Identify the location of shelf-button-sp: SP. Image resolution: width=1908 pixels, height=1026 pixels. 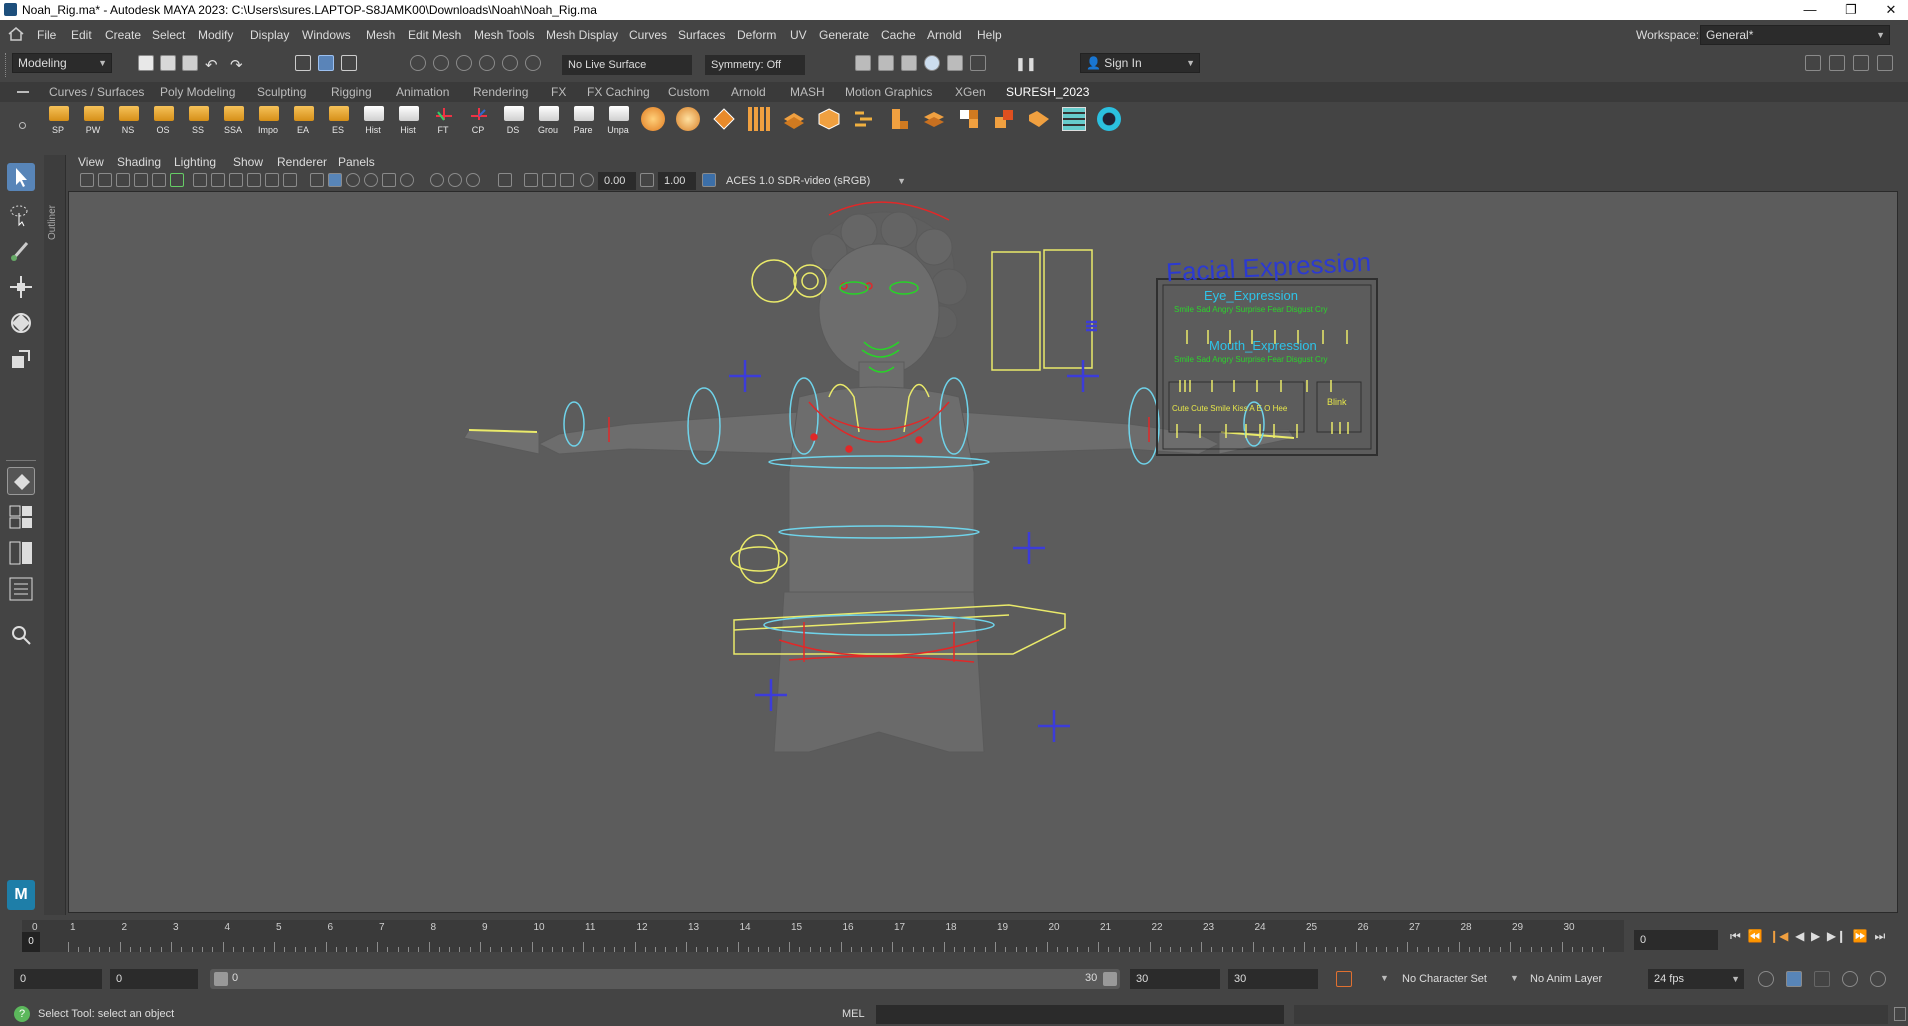
(58, 121).